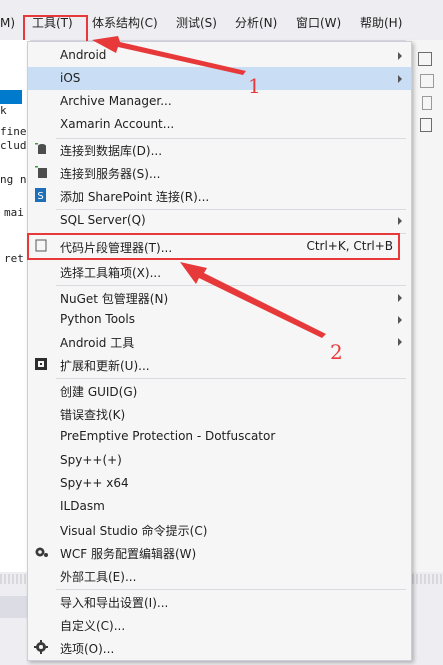  What do you see at coordinates (41, 172) in the screenshot?
I see `server-connect-icon` at bounding box center [41, 172].